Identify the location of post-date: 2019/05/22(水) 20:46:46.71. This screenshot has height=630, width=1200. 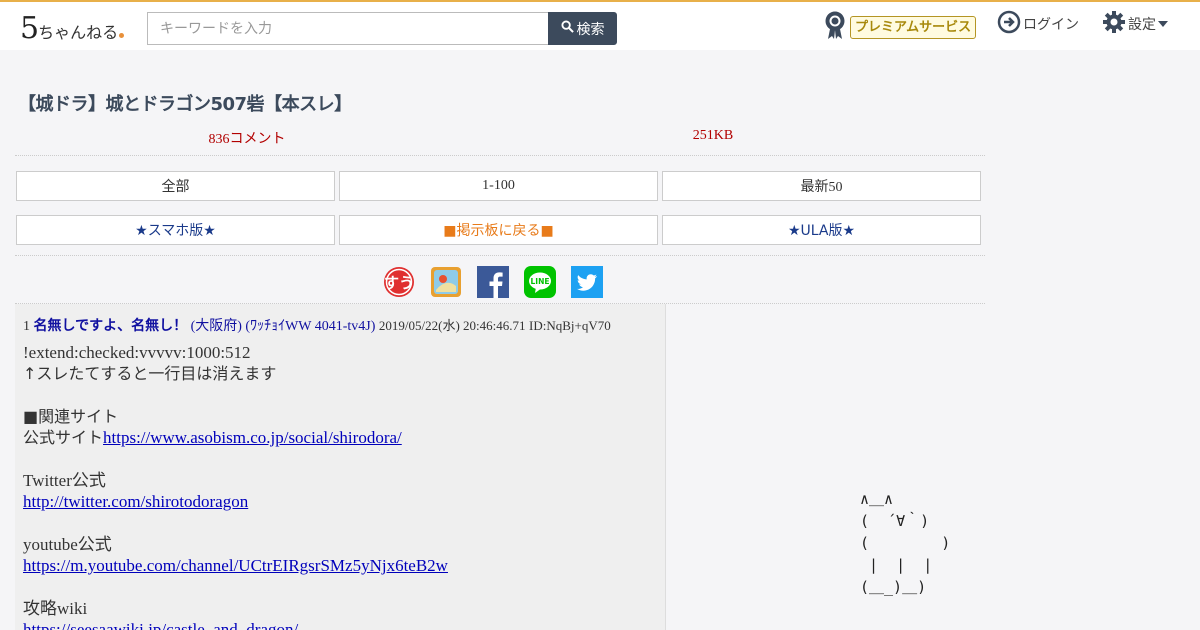
(452, 325).